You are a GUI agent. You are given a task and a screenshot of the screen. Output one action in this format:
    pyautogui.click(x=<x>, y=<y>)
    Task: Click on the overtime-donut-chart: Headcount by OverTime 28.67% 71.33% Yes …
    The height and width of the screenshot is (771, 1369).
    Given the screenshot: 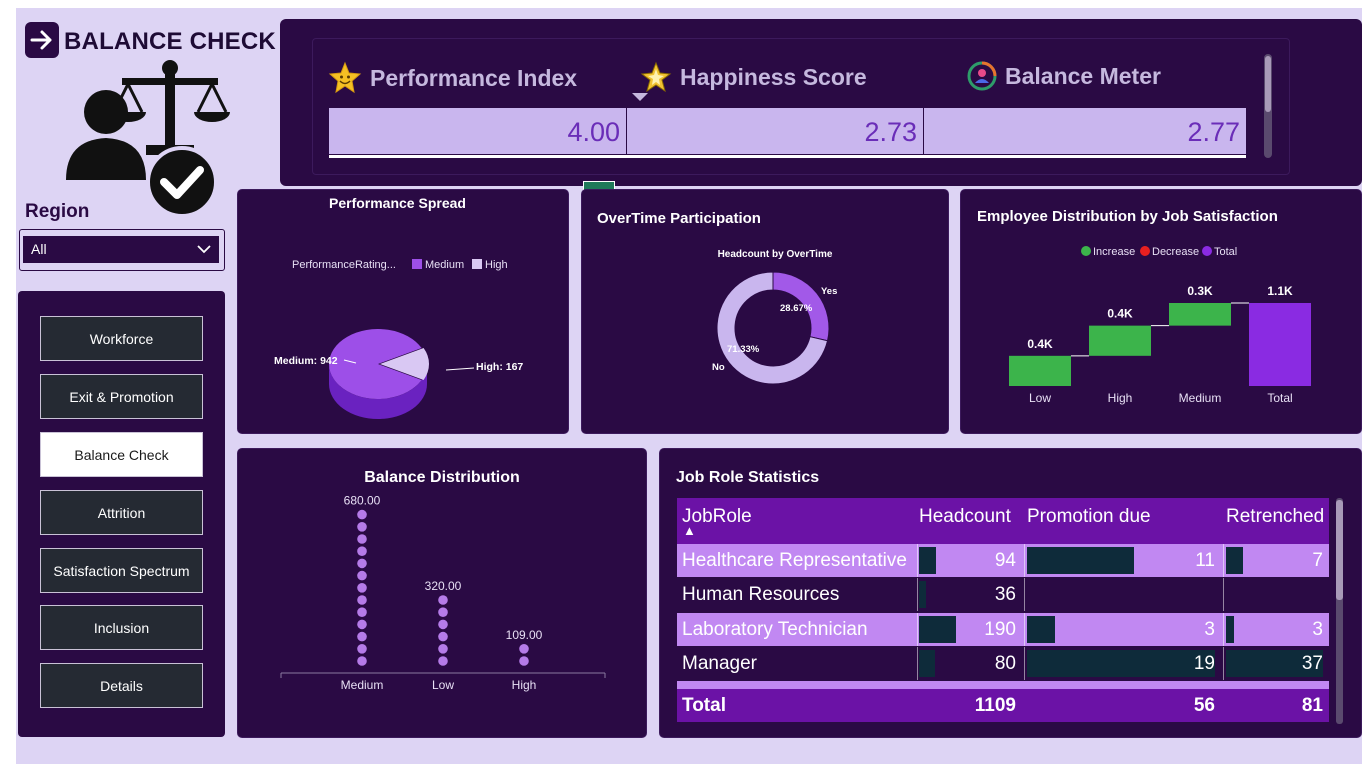 What is the action you would take?
    pyautogui.click(x=774, y=317)
    